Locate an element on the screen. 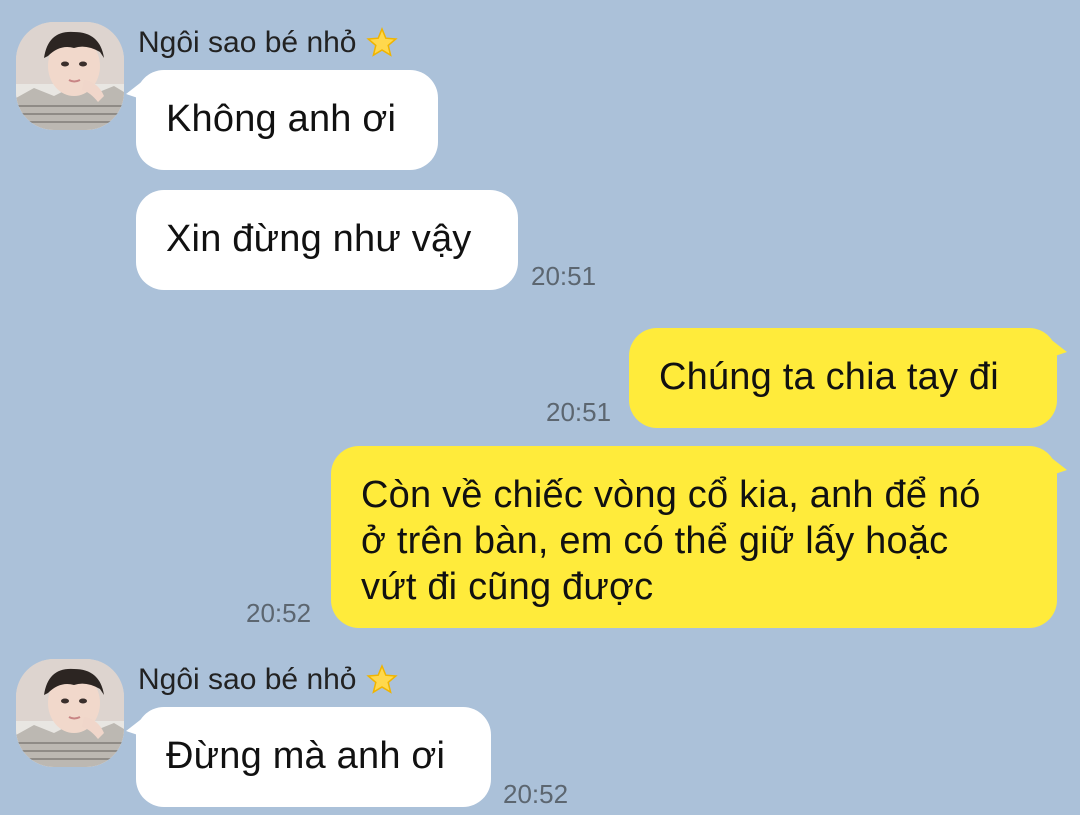  message-bubble: Không anh ơi is located at coordinates (282, 120).